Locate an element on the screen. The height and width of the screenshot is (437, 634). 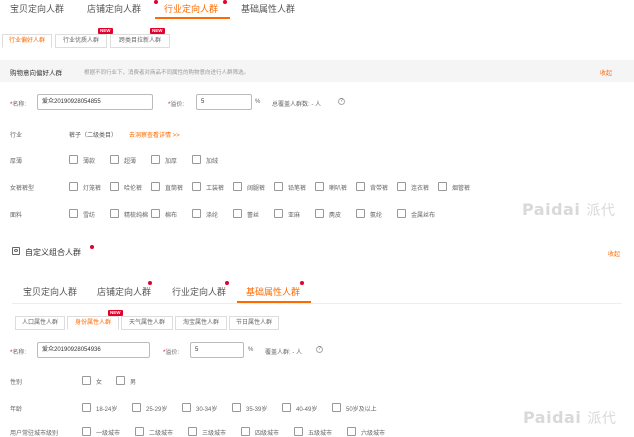
industry-insight-link: 去洞察查看详情 >> is located at coordinates (154, 134).